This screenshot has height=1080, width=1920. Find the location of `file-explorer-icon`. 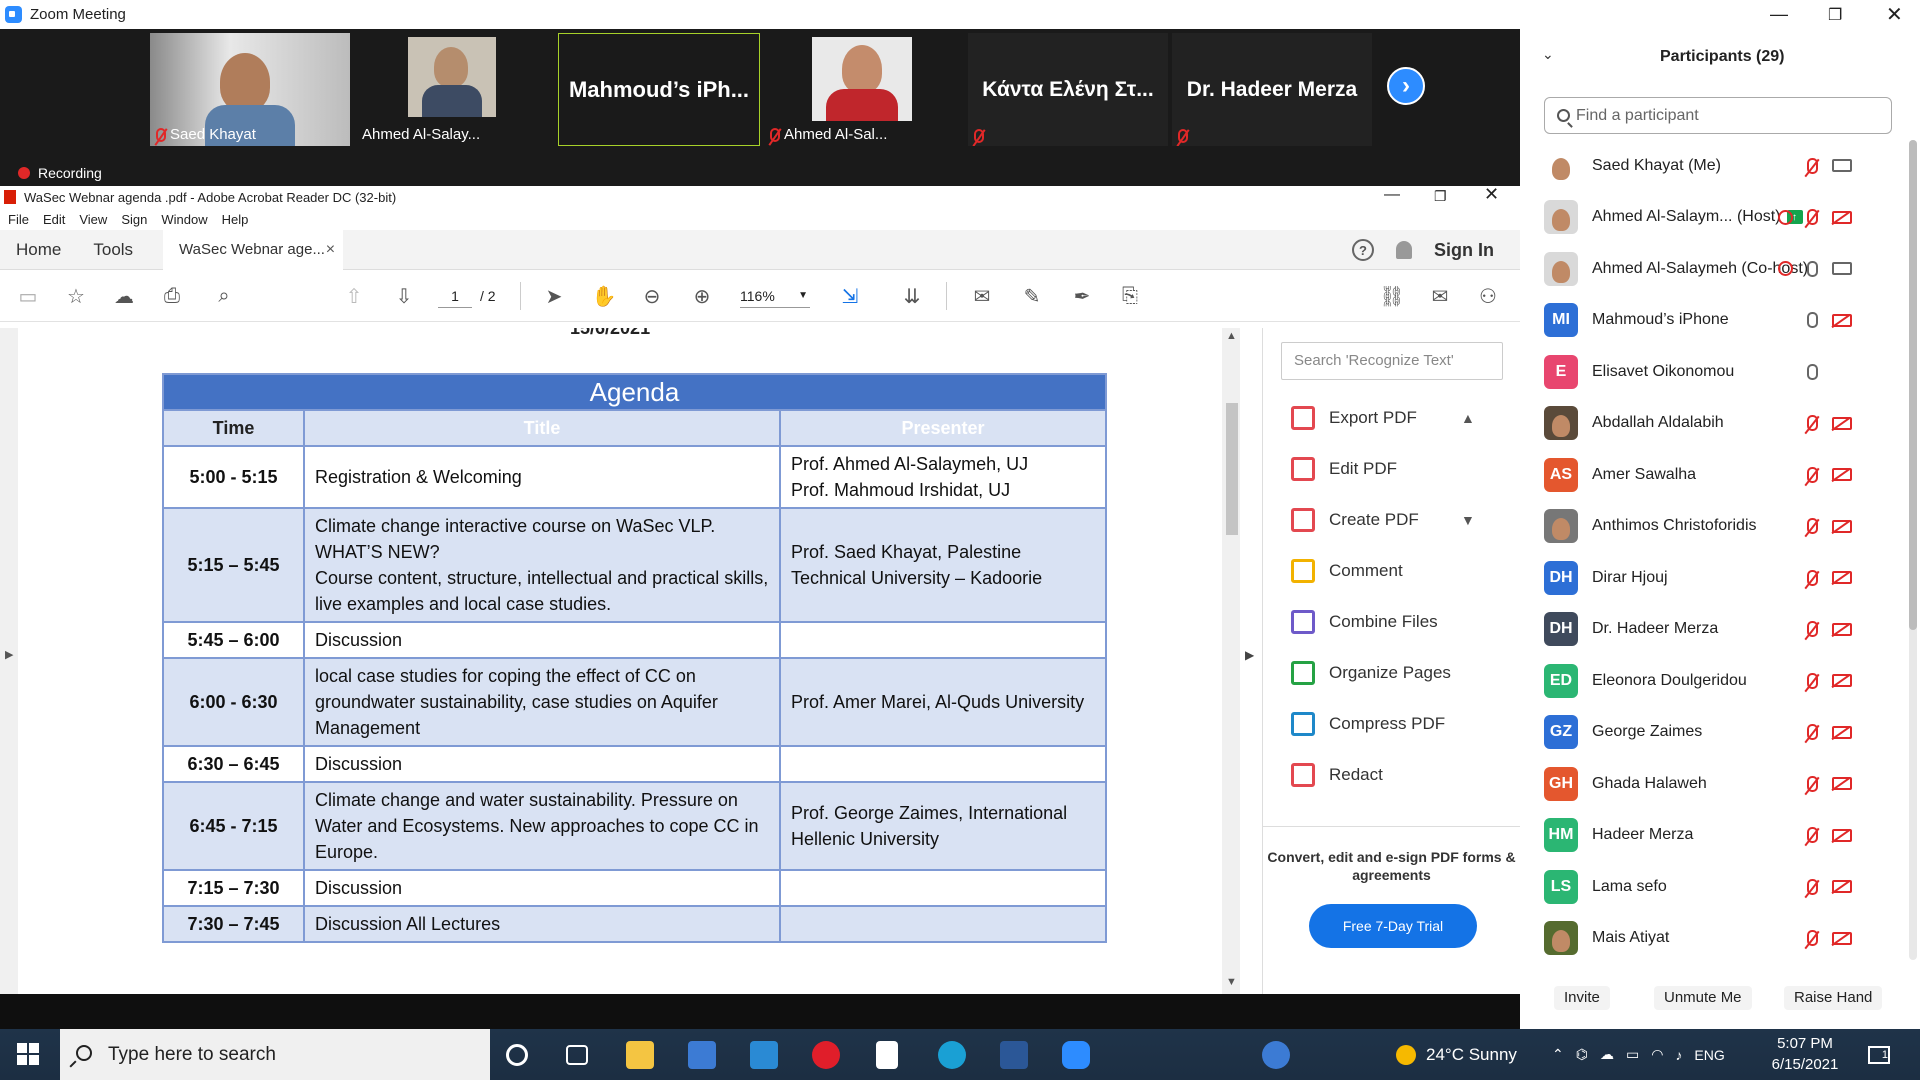

file-explorer-icon is located at coordinates (640, 1055).